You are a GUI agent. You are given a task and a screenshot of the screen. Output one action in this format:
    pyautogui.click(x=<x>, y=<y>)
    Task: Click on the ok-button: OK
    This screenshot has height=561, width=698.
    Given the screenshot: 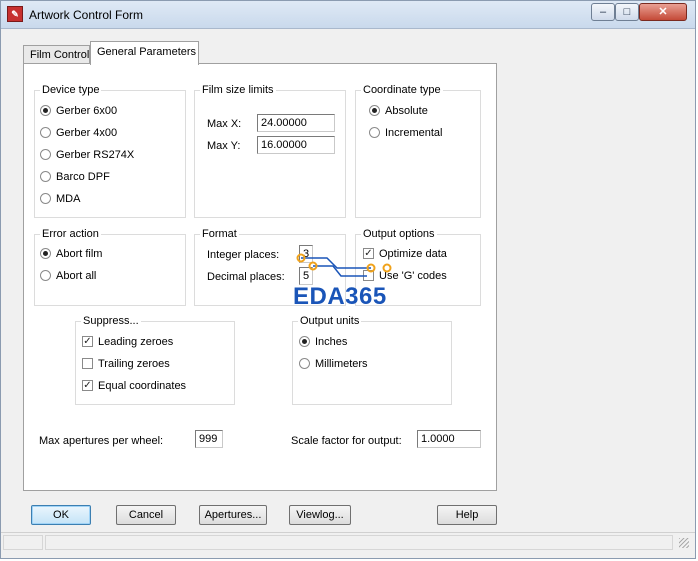 What is the action you would take?
    pyautogui.click(x=61, y=515)
    